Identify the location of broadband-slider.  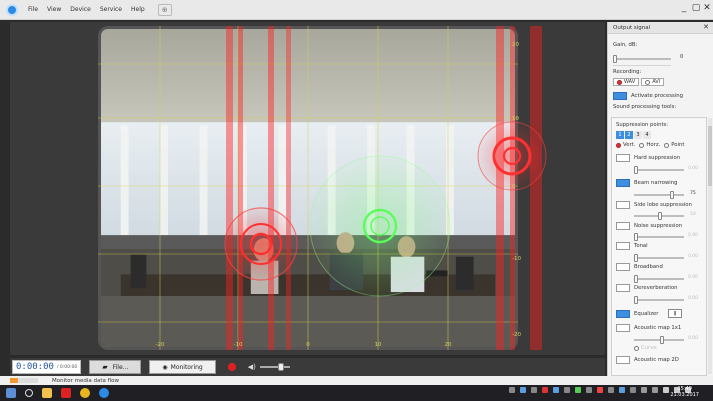
(659, 279).